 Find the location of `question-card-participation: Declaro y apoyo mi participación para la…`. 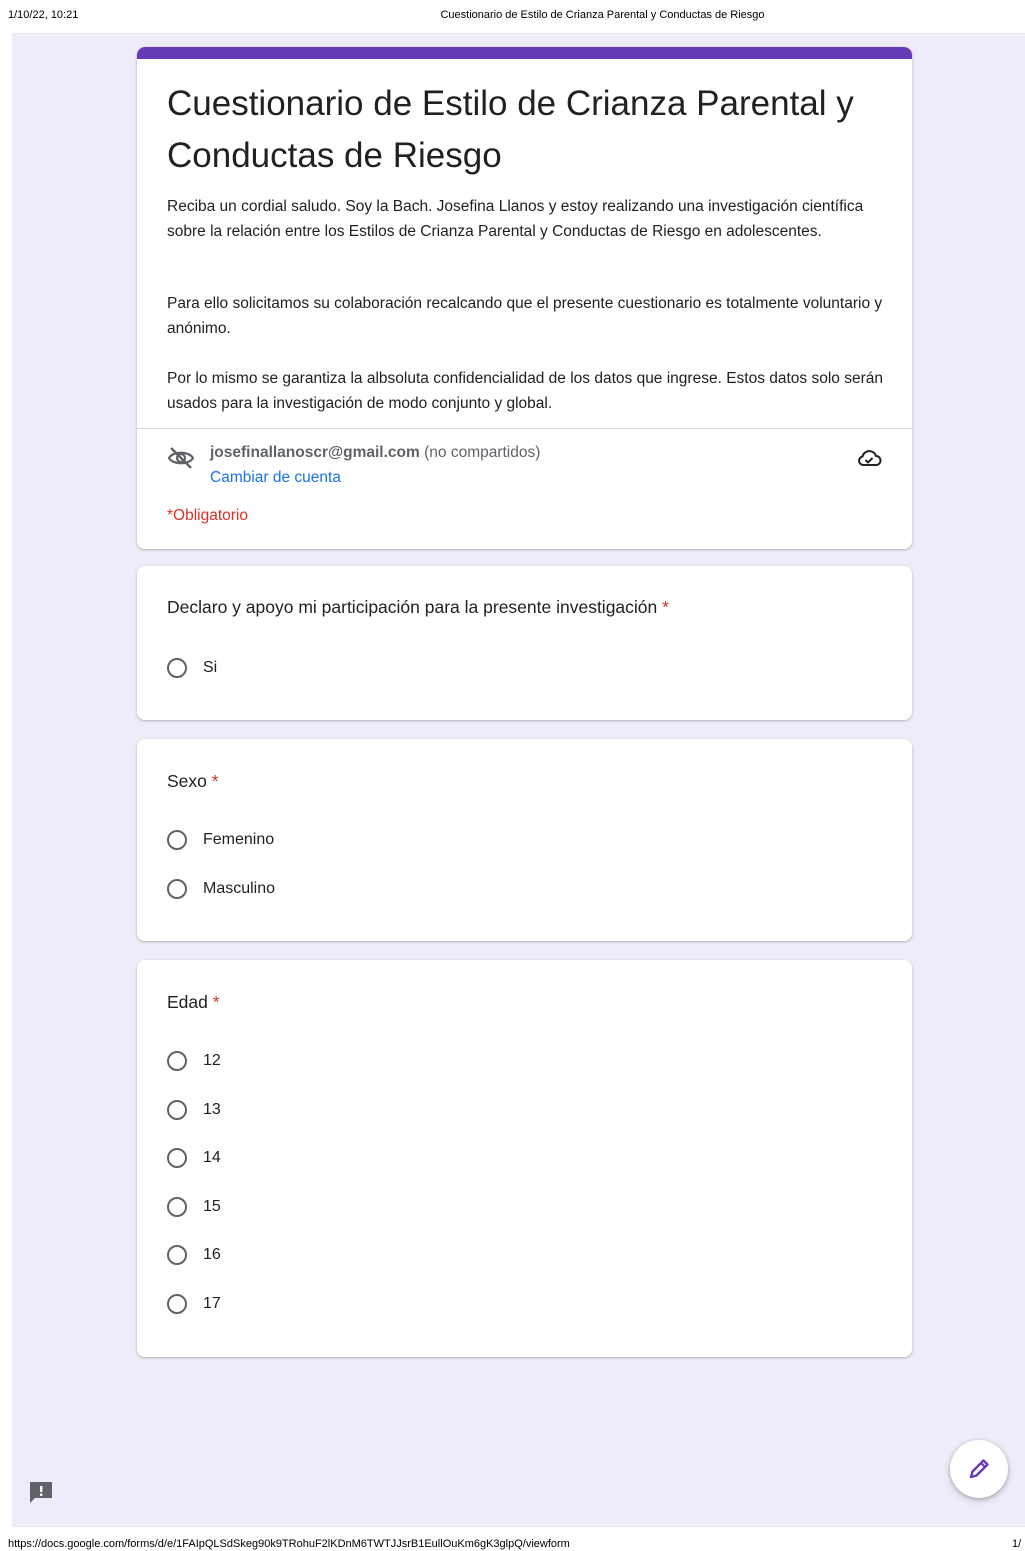

question-card-participation: Declaro y apoyo mi participación para la… is located at coordinates (524, 643).